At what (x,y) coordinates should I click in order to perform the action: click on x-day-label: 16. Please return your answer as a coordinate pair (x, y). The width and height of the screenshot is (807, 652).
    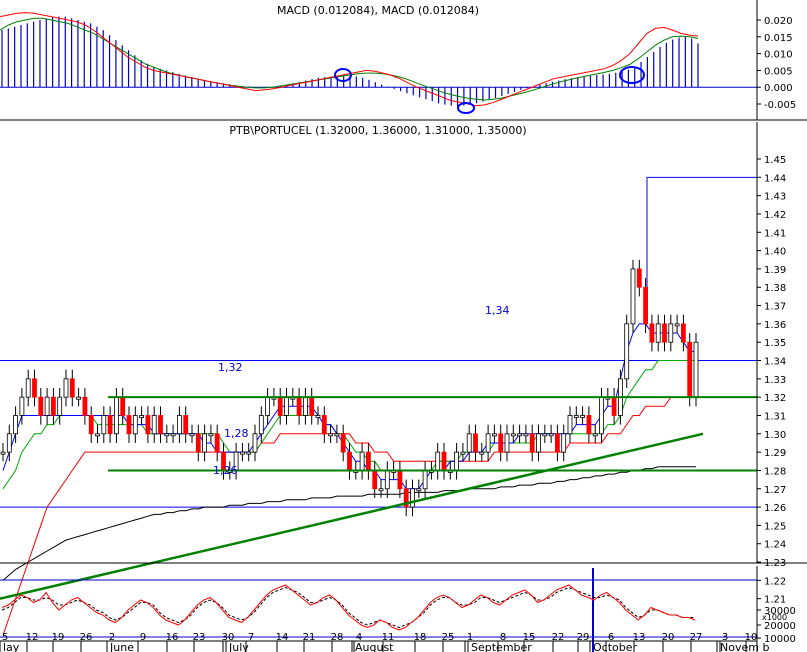
    Looking at the image, I should click on (172, 637).